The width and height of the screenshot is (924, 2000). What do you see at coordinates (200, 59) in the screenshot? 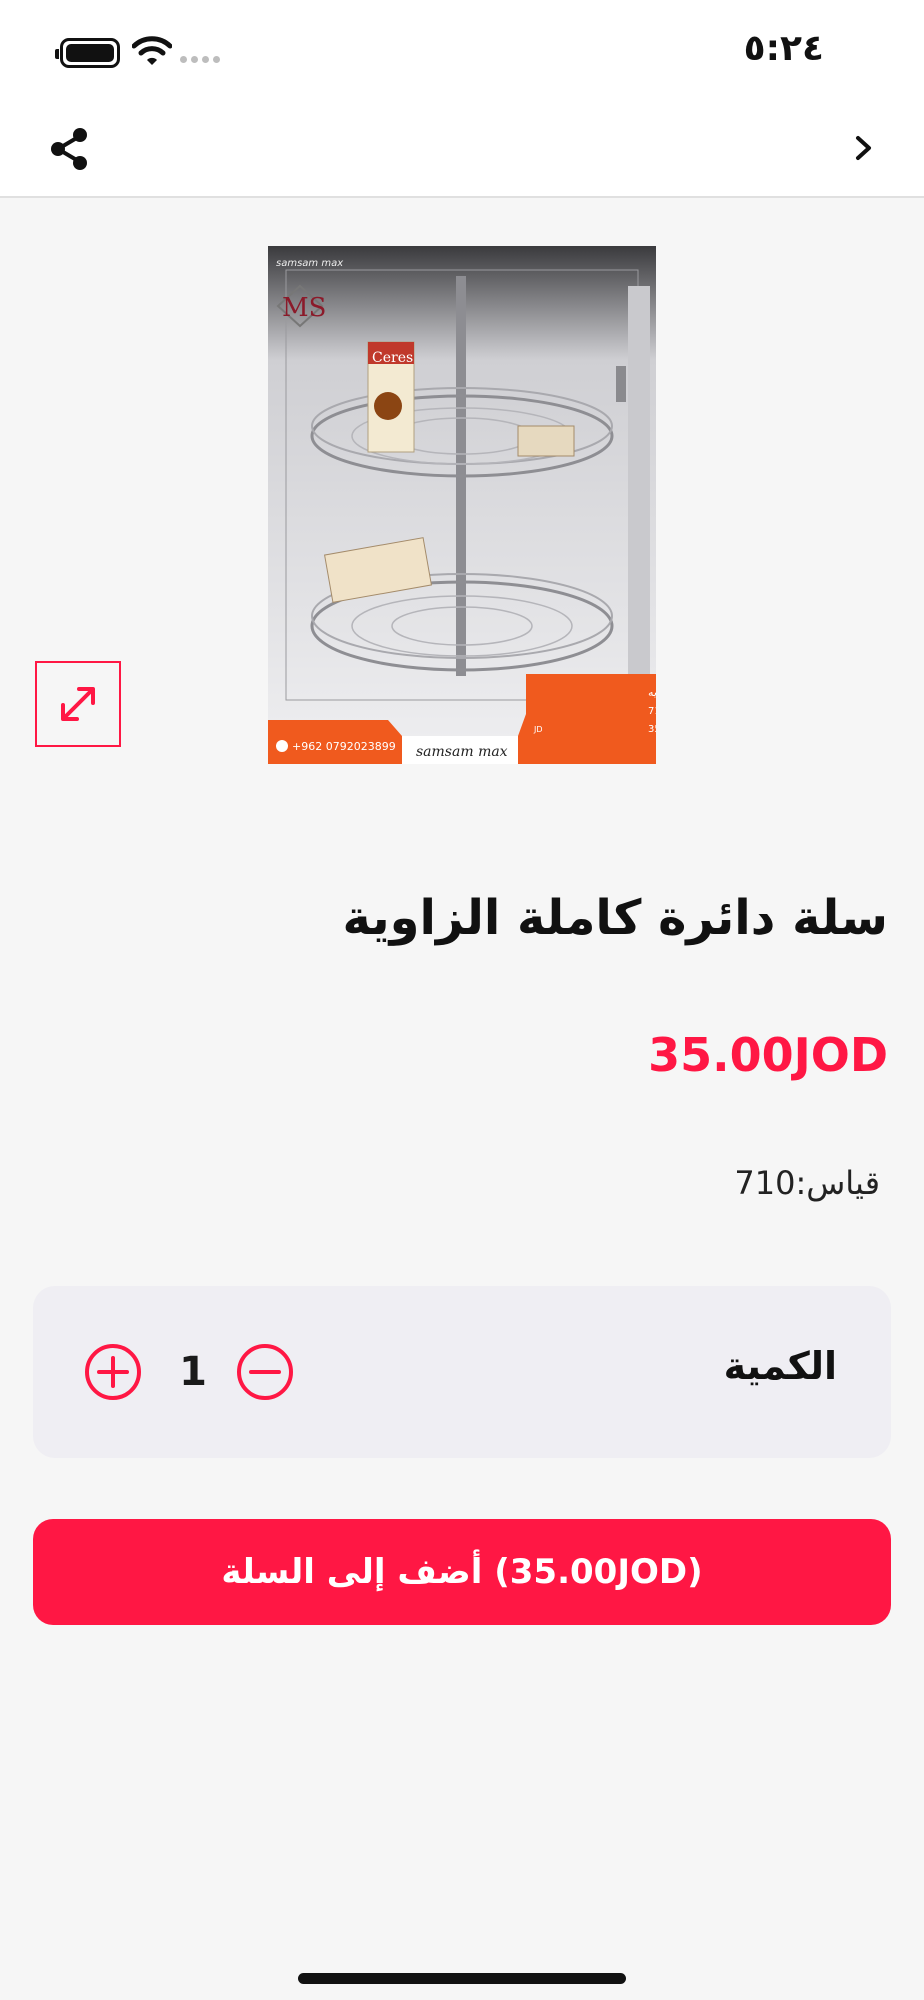
I see `cellular-signal-icon` at bounding box center [200, 59].